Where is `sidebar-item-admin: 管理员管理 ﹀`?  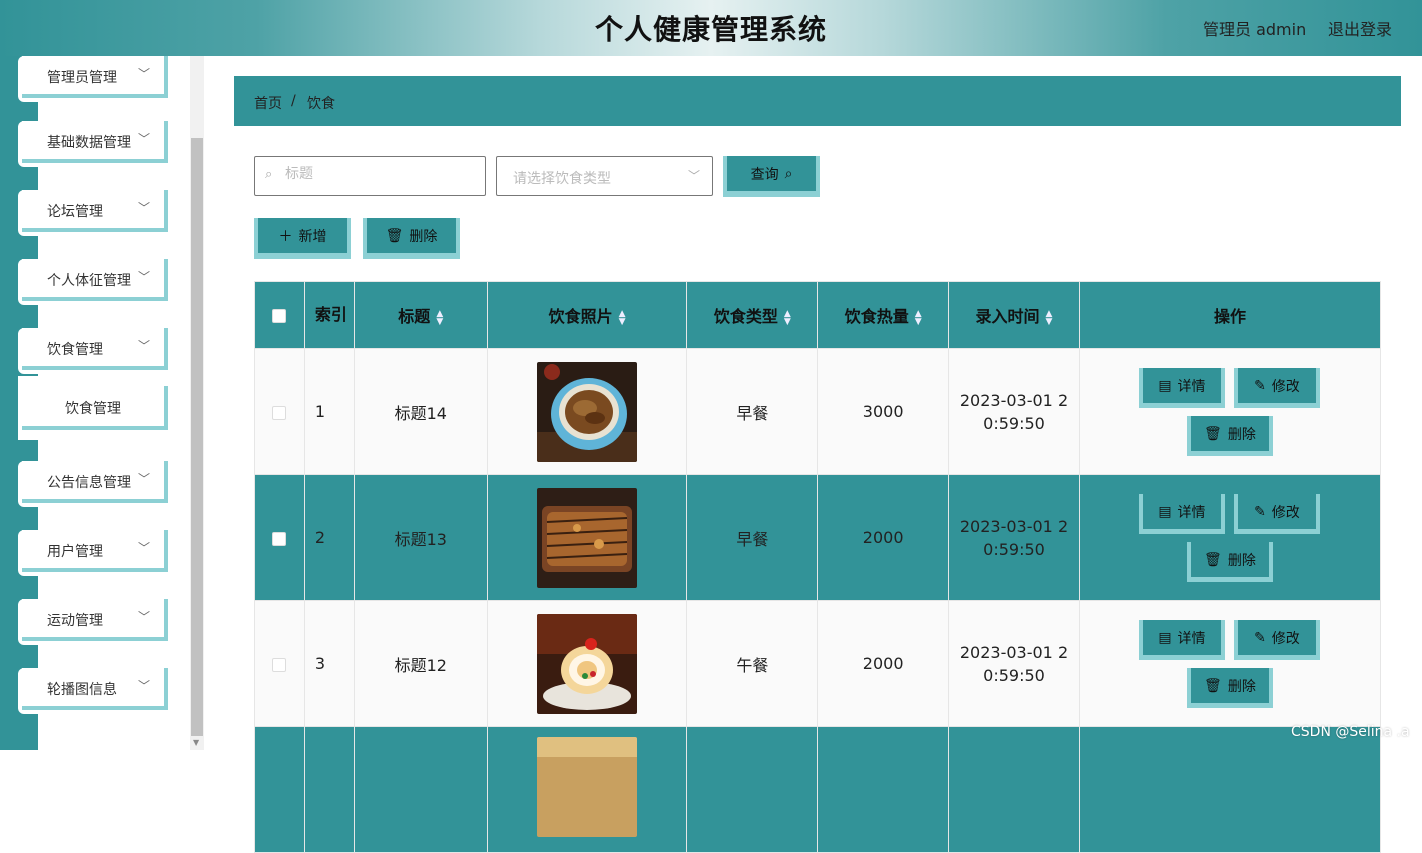
sidebar-item-admin: 管理员管理 ﹀ is located at coordinates (93, 79).